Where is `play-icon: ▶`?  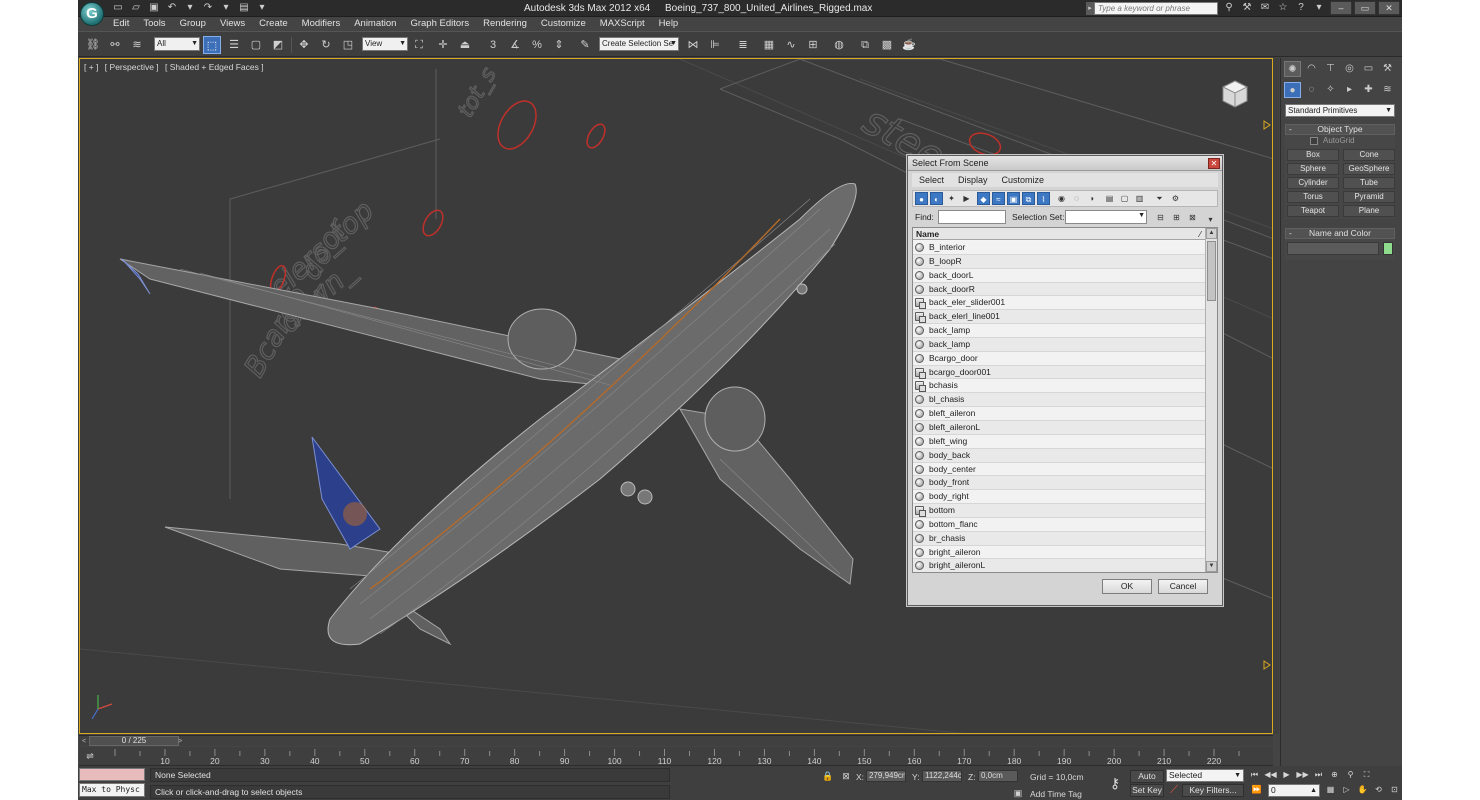
play-icon: ▶ is located at coordinates (1286, 775).